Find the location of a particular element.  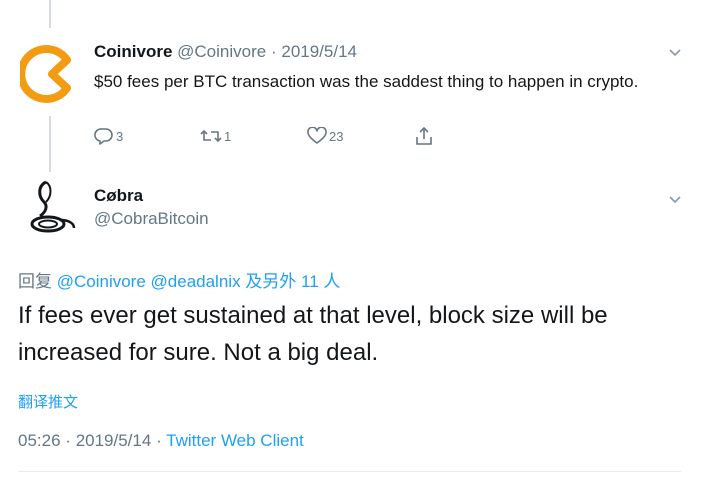

tweet1-header: Coinivore @Coinivore · 2019/5/14 is located at coordinates (225, 52).